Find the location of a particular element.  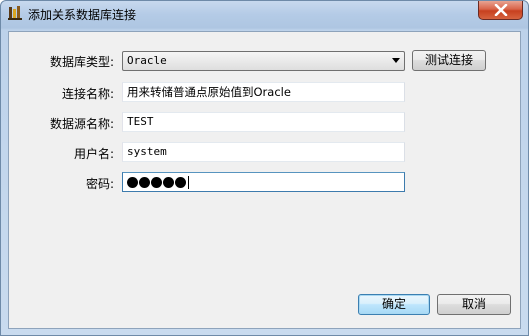

close-icon is located at coordinates (501, 10).